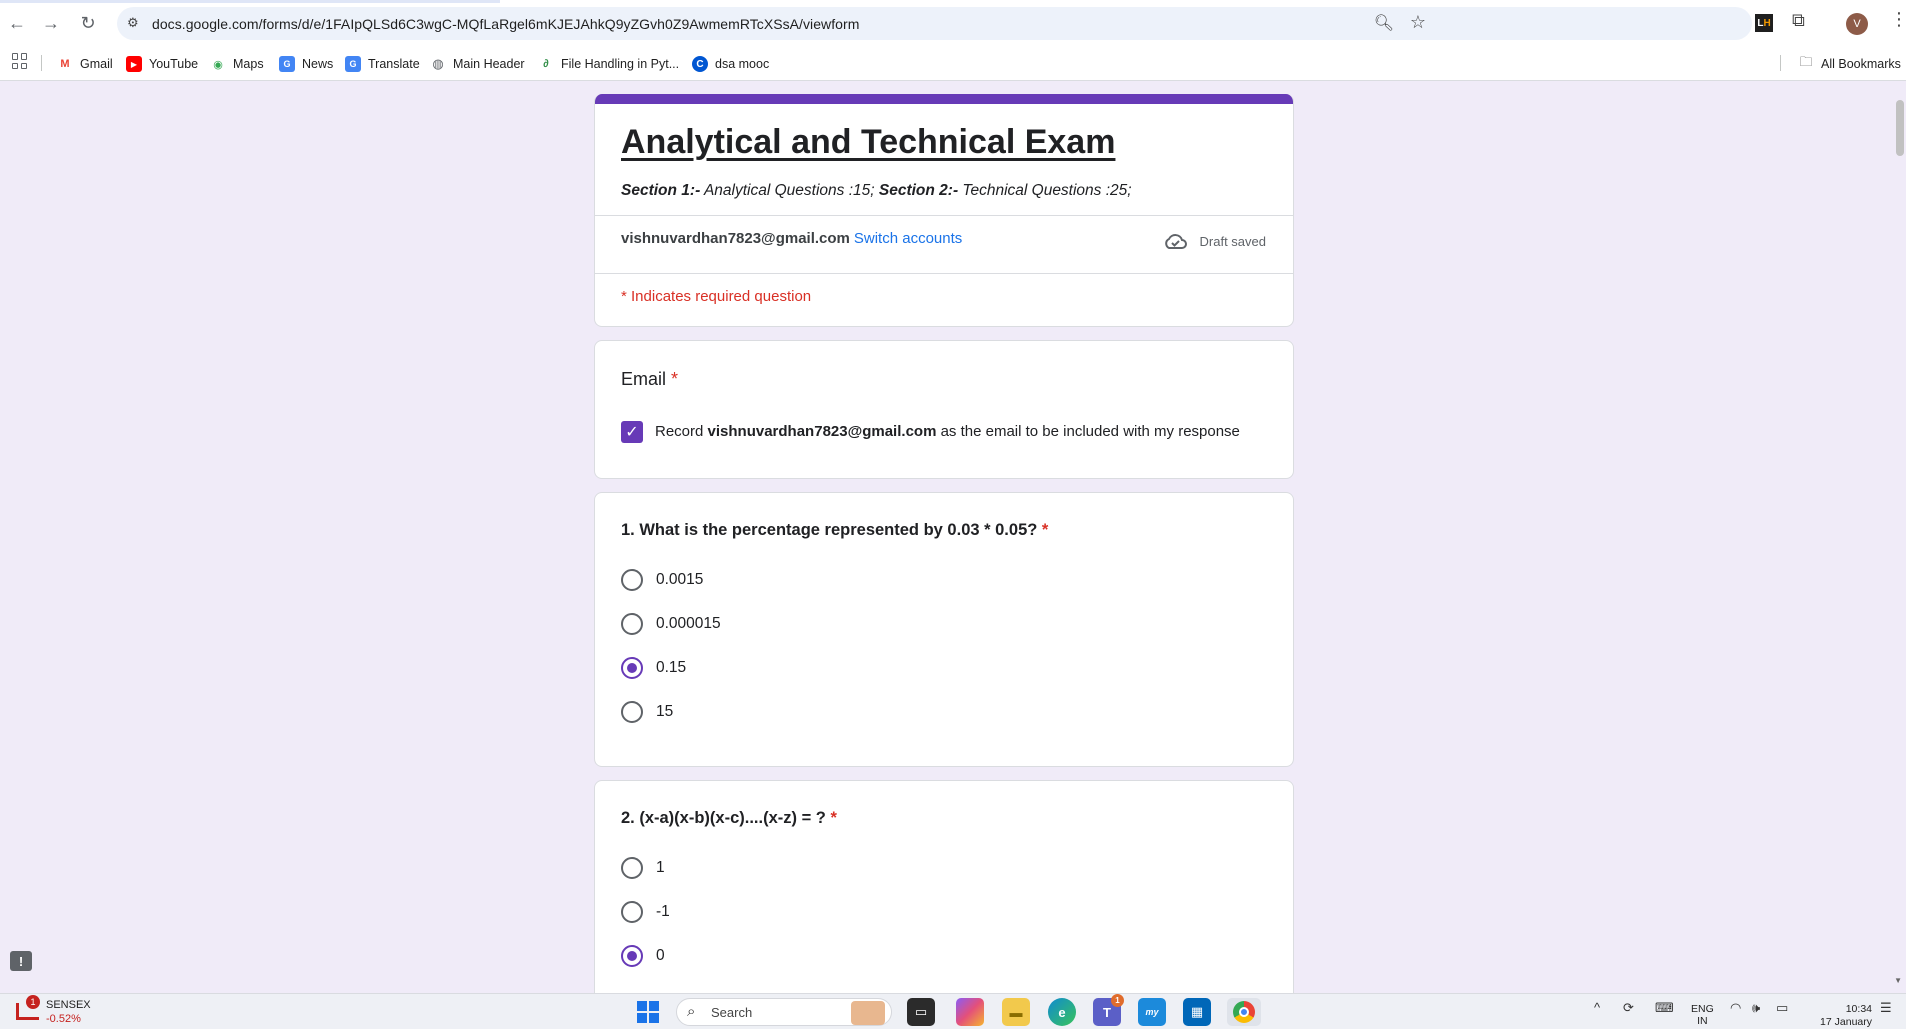 Image resolution: width=1906 pixels, height=1029 pixels. What do you see at coordinates (1016, 1012) in the screenshot?
I see `file-explorer-icon: ▬` at bounding box center [1016, 1012].